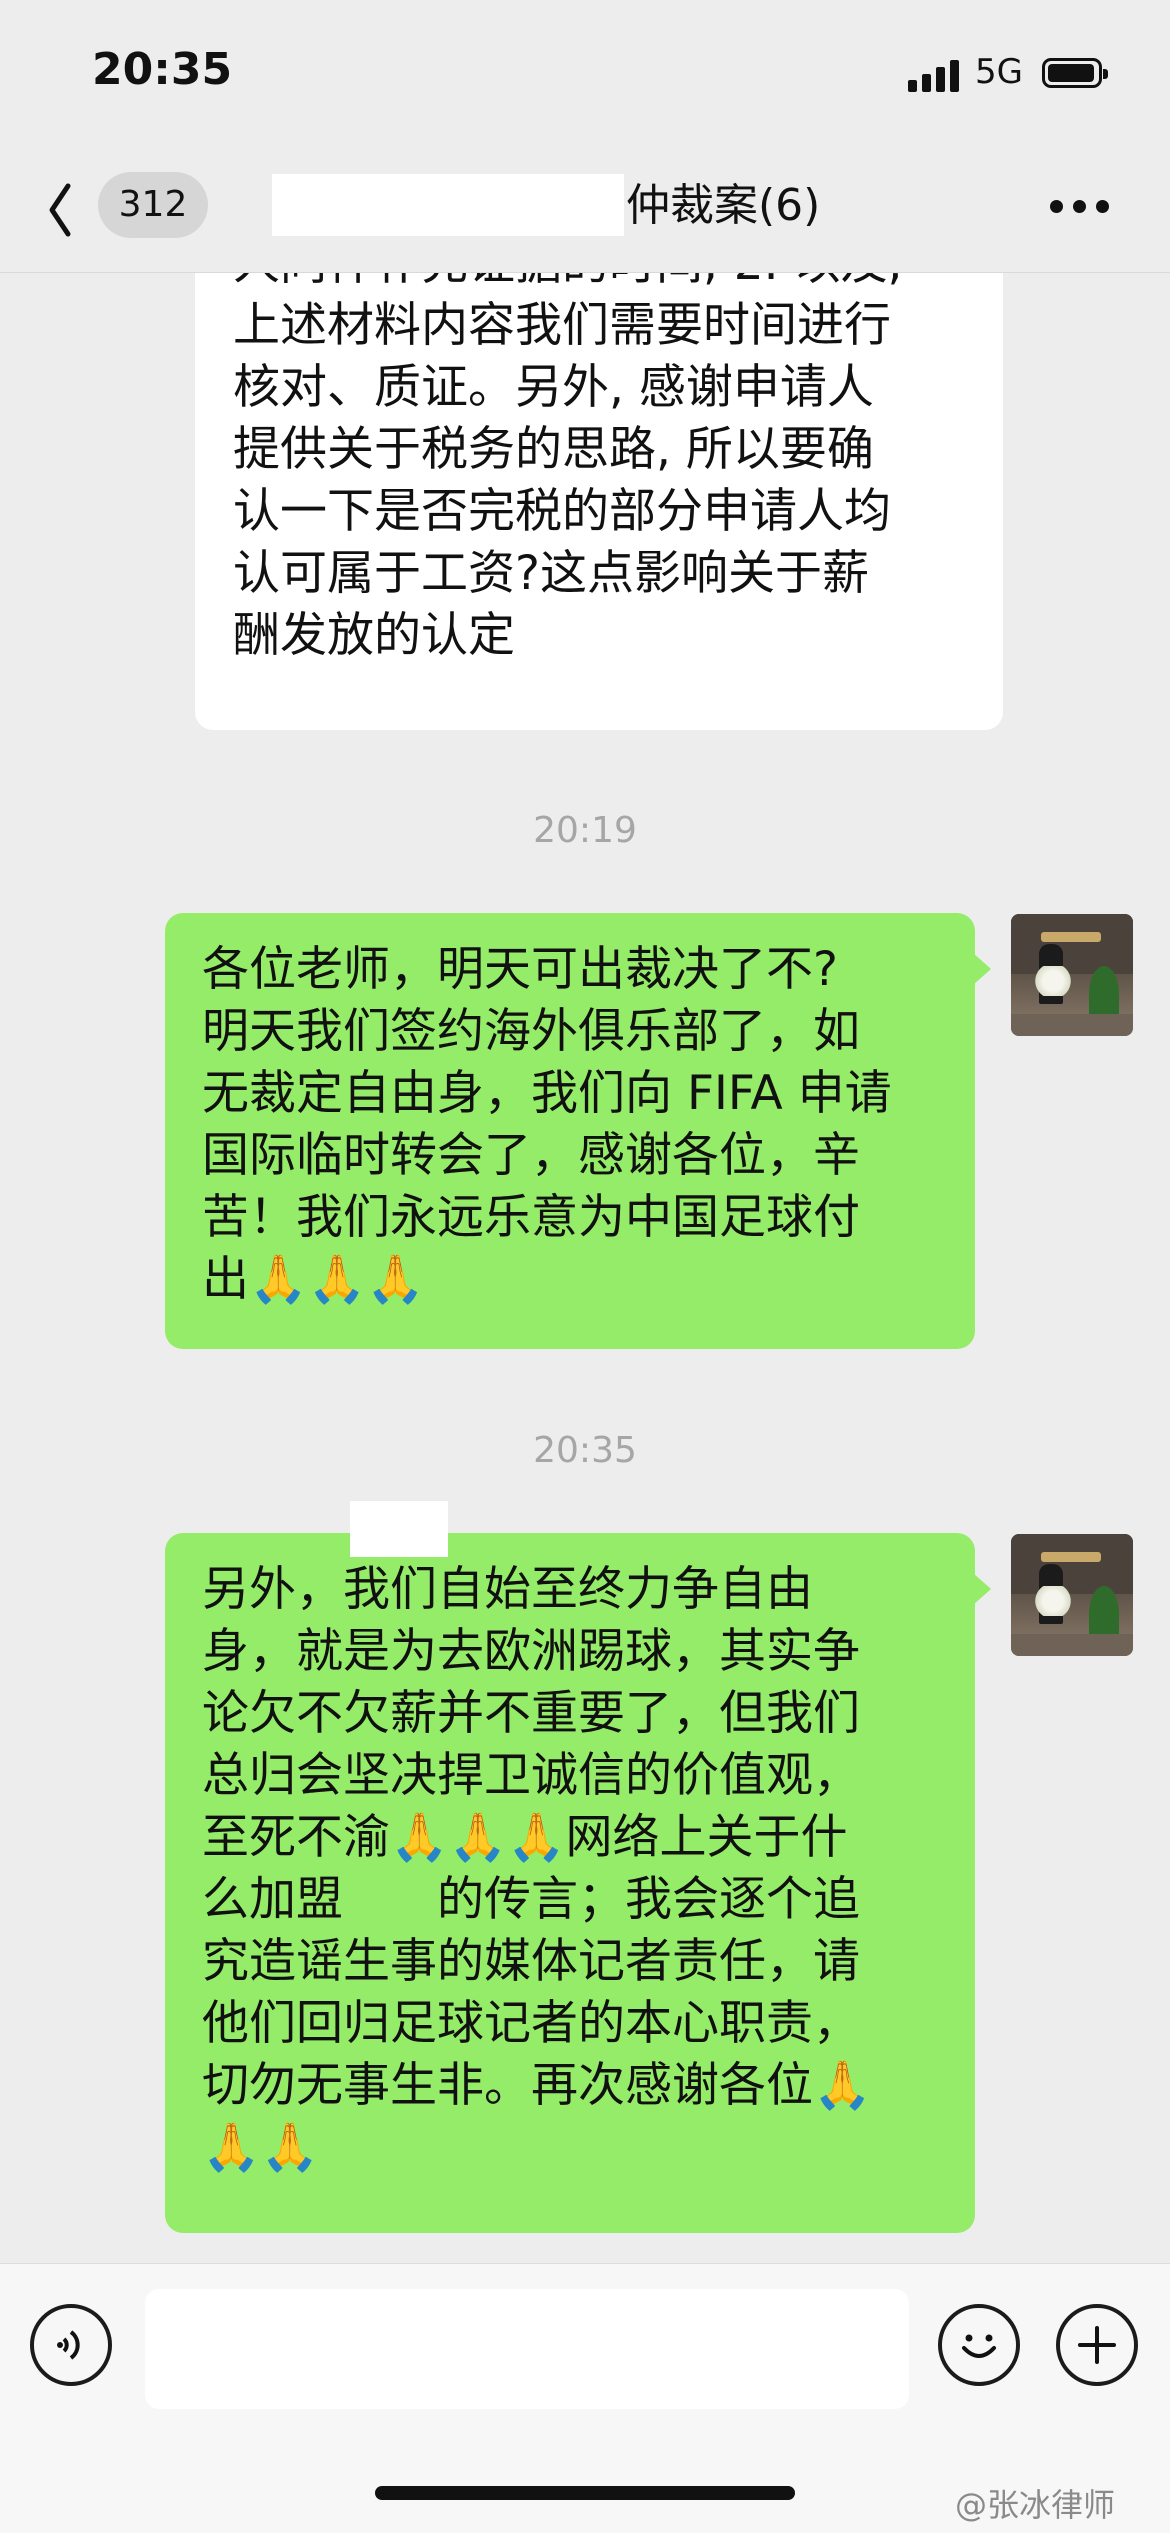  I want to click on network-type: 5G, so click(999, 72).